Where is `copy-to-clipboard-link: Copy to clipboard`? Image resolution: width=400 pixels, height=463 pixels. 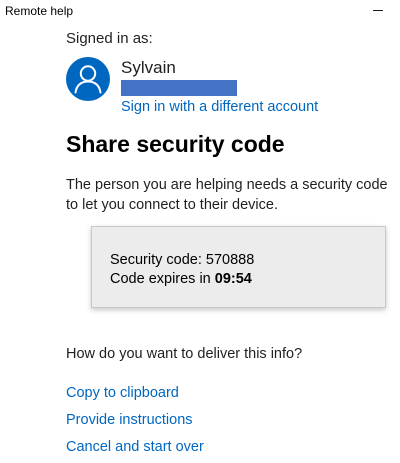
copy-to-clipboard-link: Copy to clipboard is located at coordinates (122, 393).